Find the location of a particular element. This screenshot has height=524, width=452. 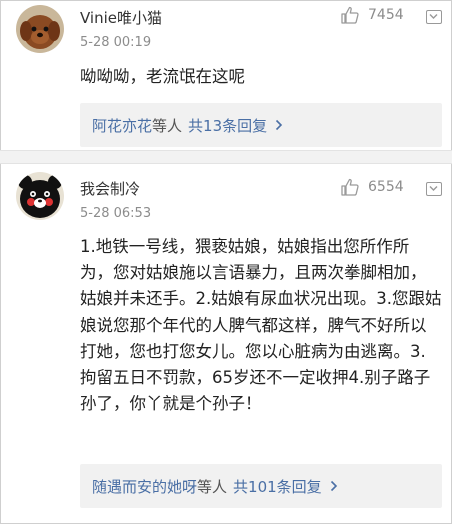

username: 我会制冷 is located at coordinates (110, 188).